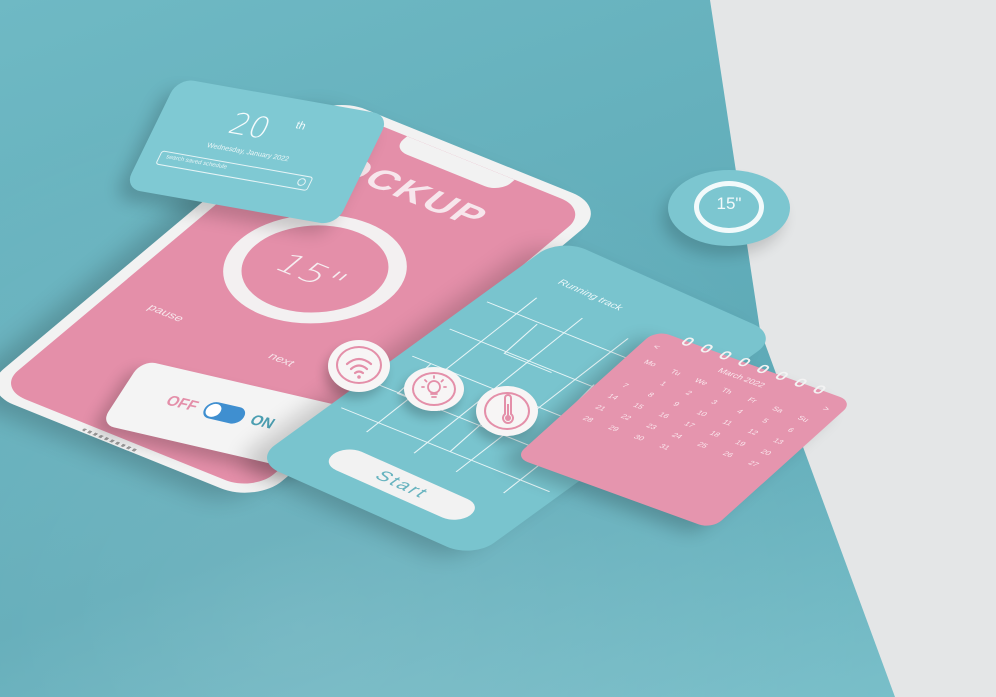 The image size is (996, 697). Describe the element at coordinates (196, 162) in the screenshot. I see `search-placeholder: search saved schedule` at that location.